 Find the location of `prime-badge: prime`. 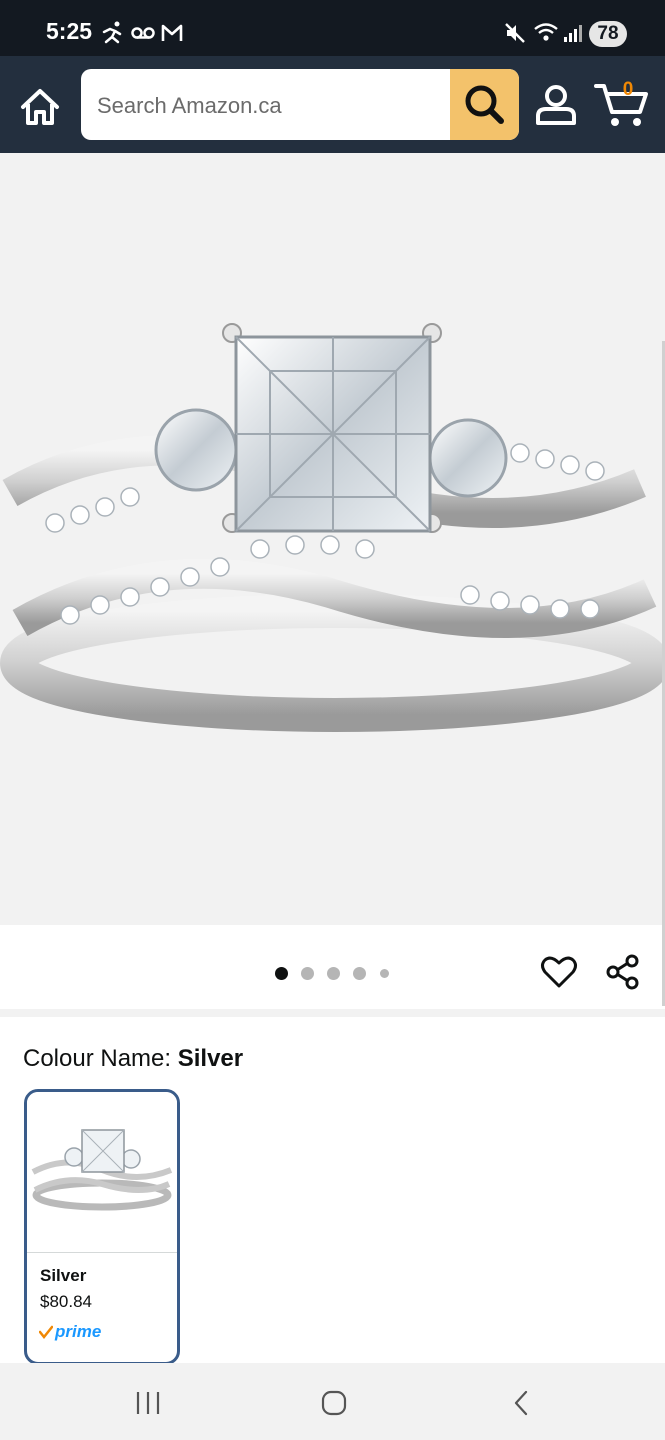

prime-badge: prime is located at coordinates (70, 1332).